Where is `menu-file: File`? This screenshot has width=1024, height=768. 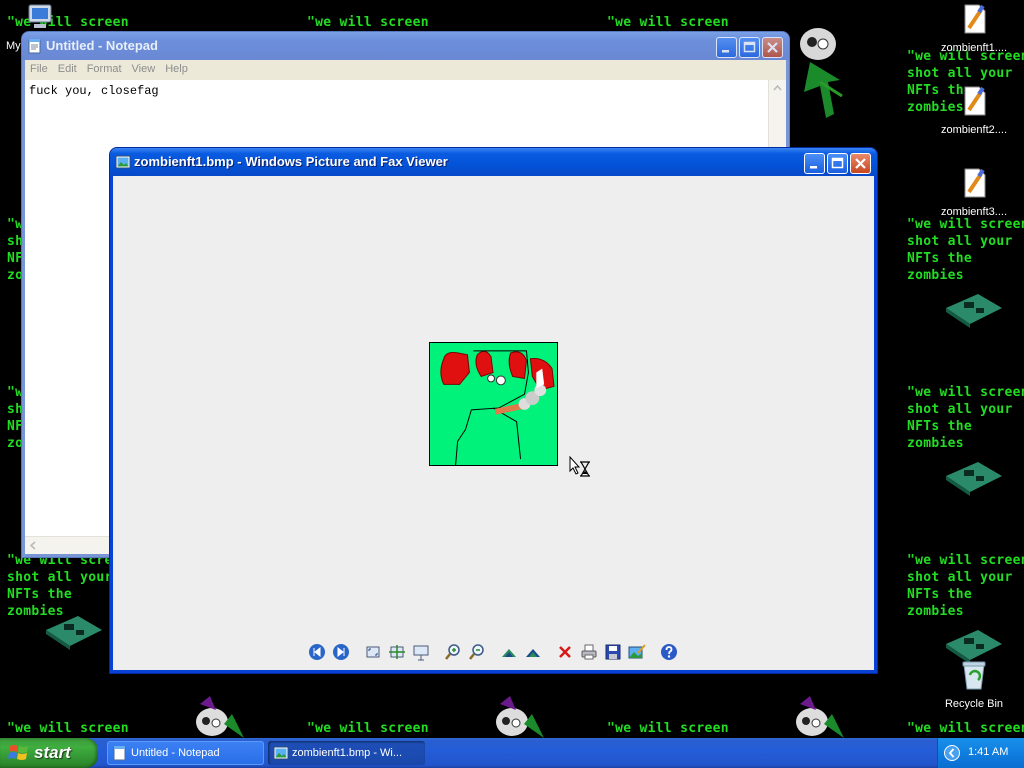
menu-file: File is located at coordinates (39, 67).